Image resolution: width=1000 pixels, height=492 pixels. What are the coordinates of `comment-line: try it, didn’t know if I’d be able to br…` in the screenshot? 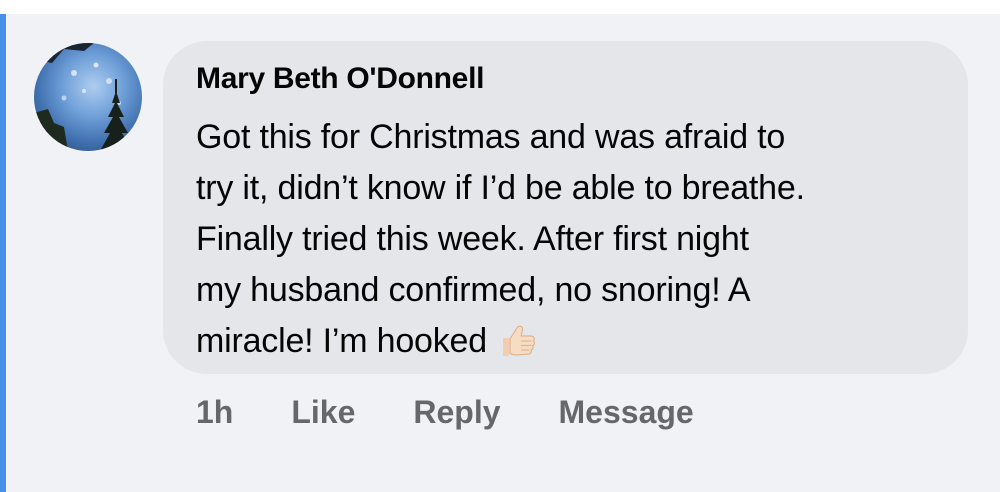 It's located at (500, 188).